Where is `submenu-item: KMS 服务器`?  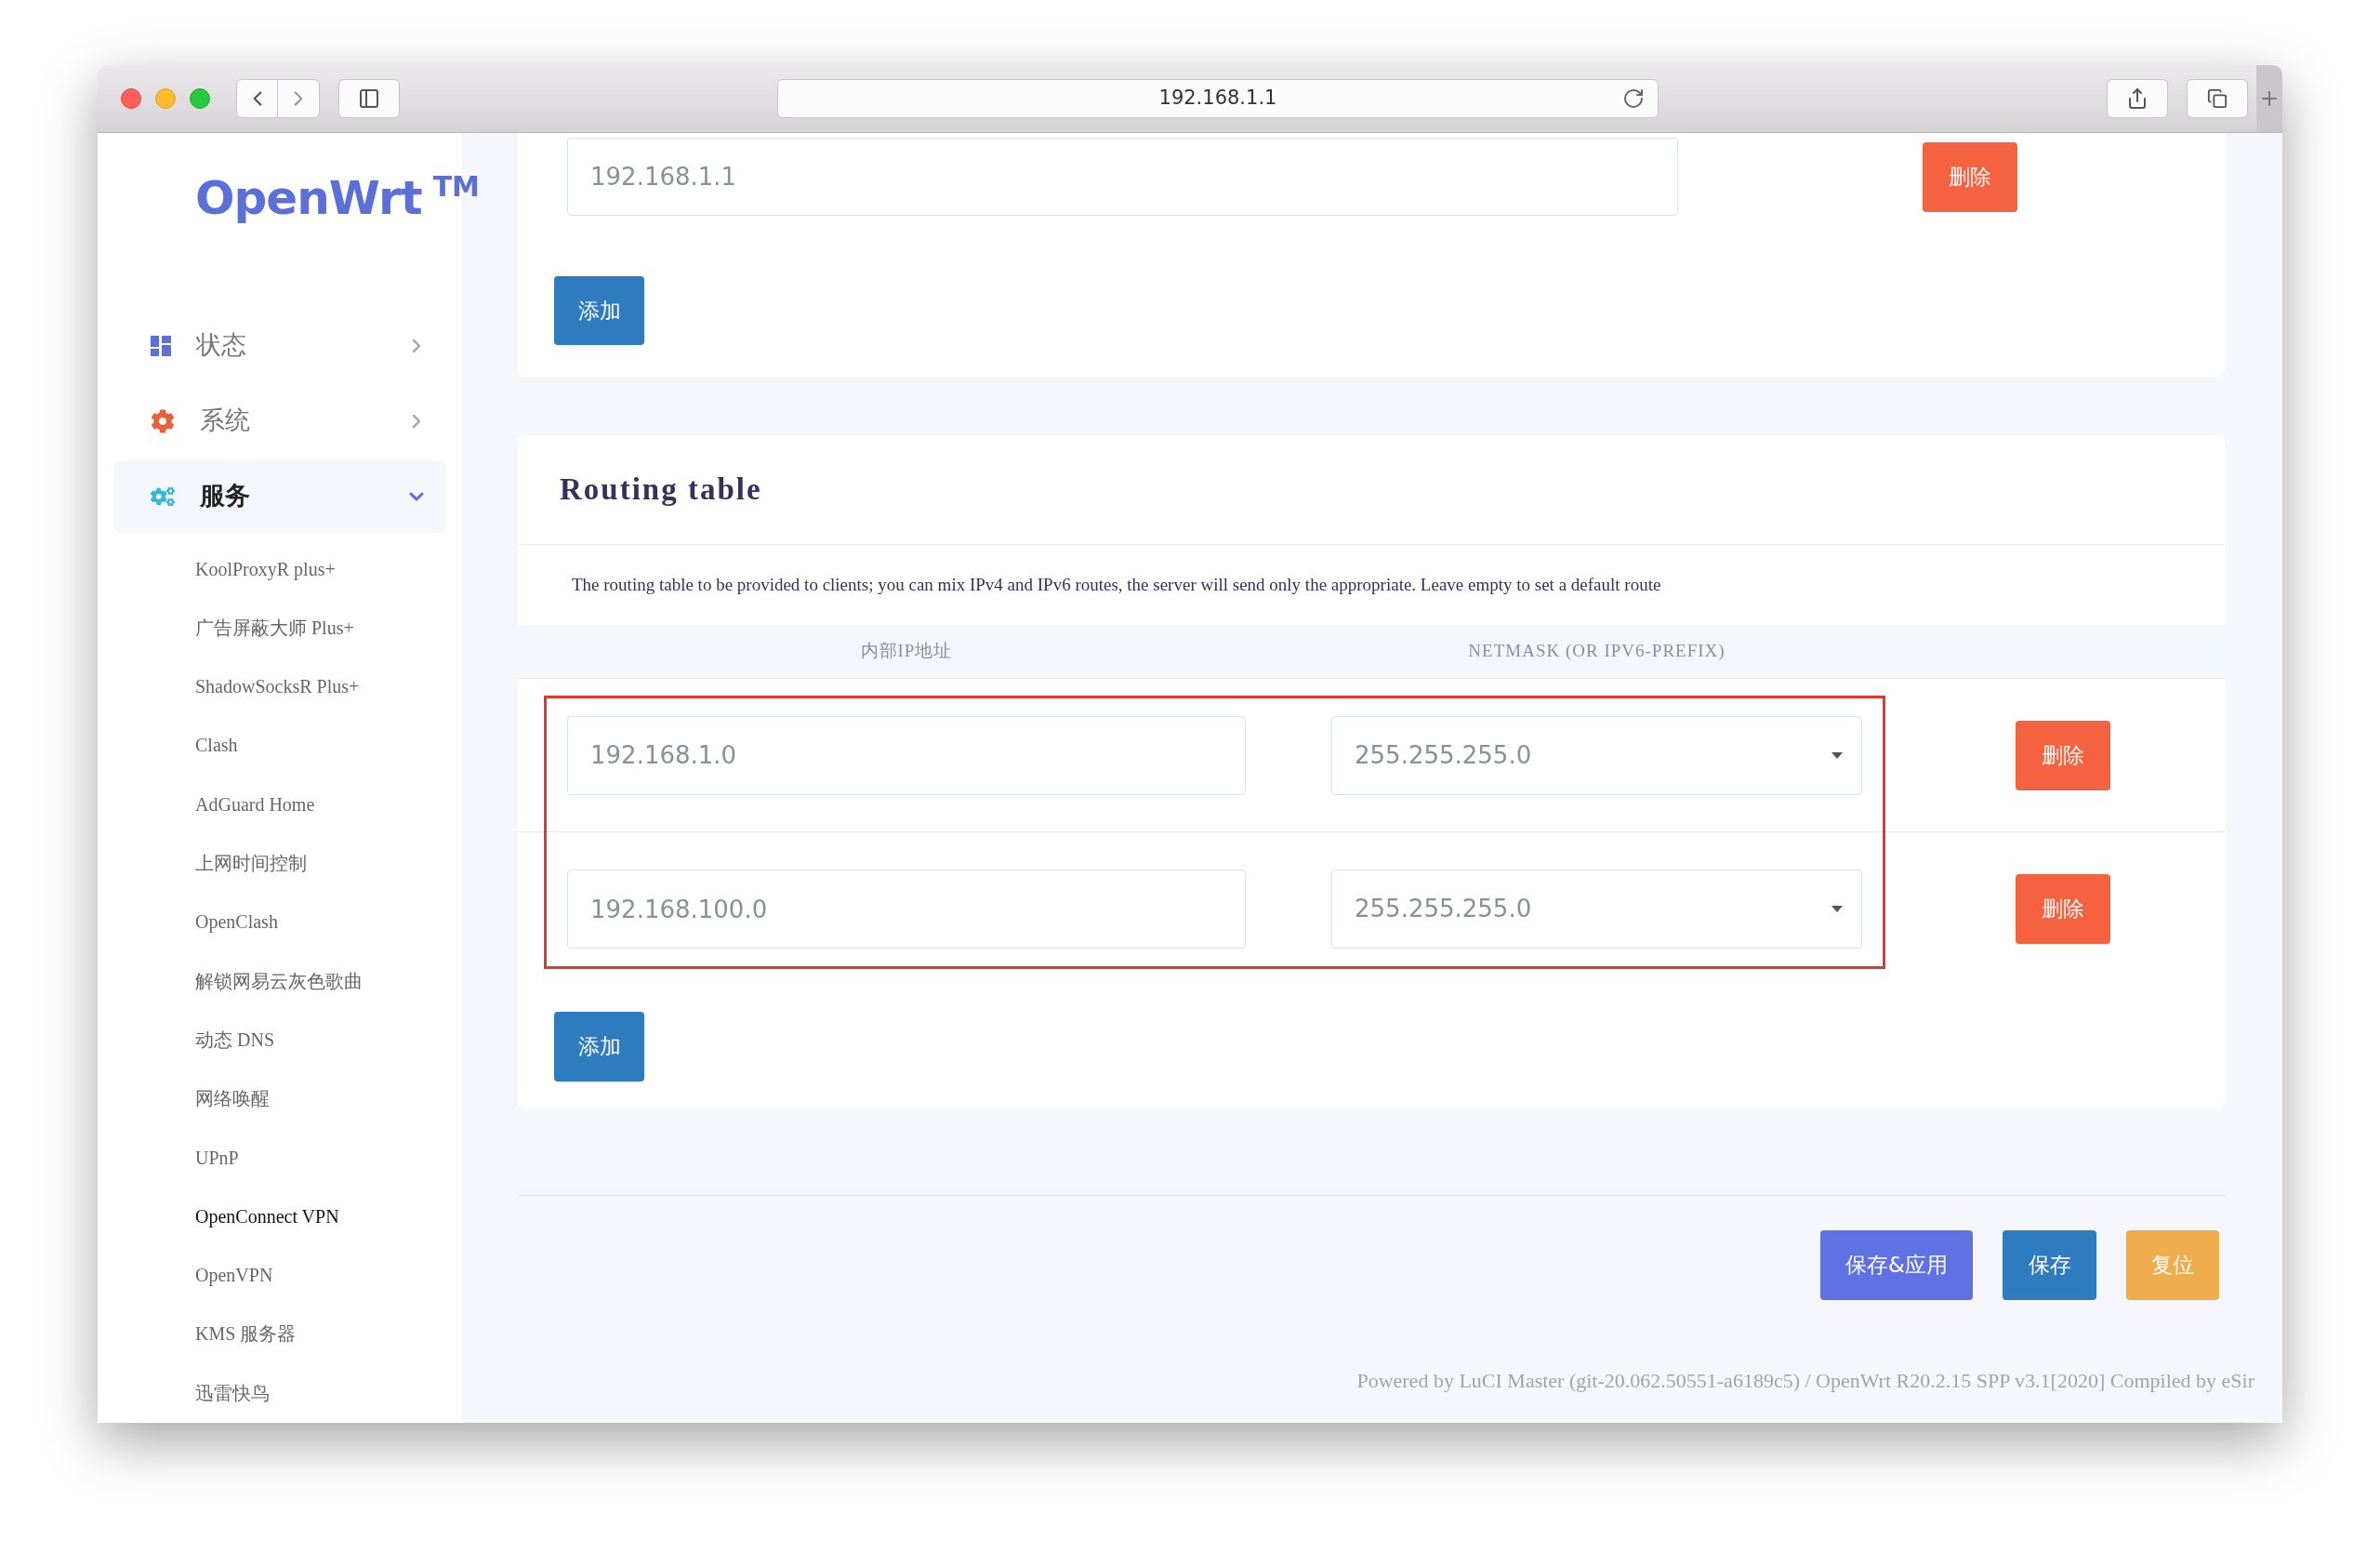
submenu-item: KMS 服务器 is located at coordinates (280, 1334).